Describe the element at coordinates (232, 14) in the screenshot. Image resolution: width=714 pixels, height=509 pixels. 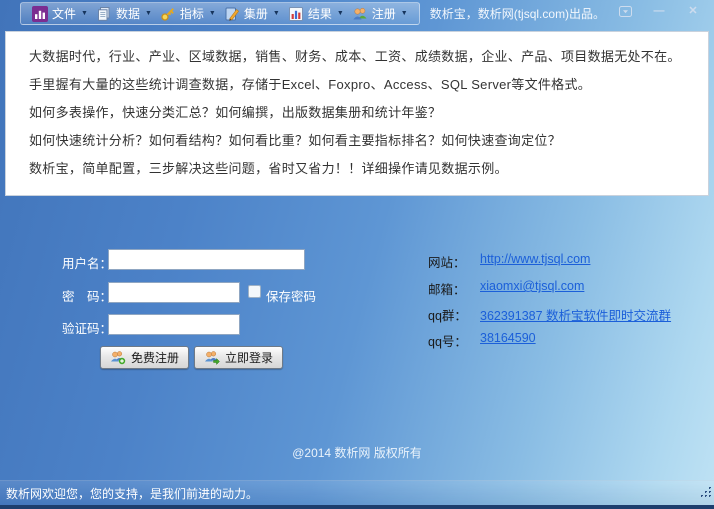
I see `pen-book-icon` at that location.